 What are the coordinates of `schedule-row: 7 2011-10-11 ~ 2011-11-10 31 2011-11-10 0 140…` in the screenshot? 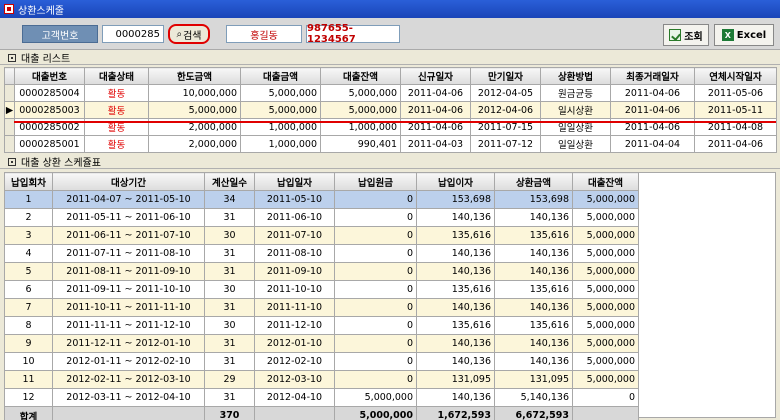 It's located at (321, 307).